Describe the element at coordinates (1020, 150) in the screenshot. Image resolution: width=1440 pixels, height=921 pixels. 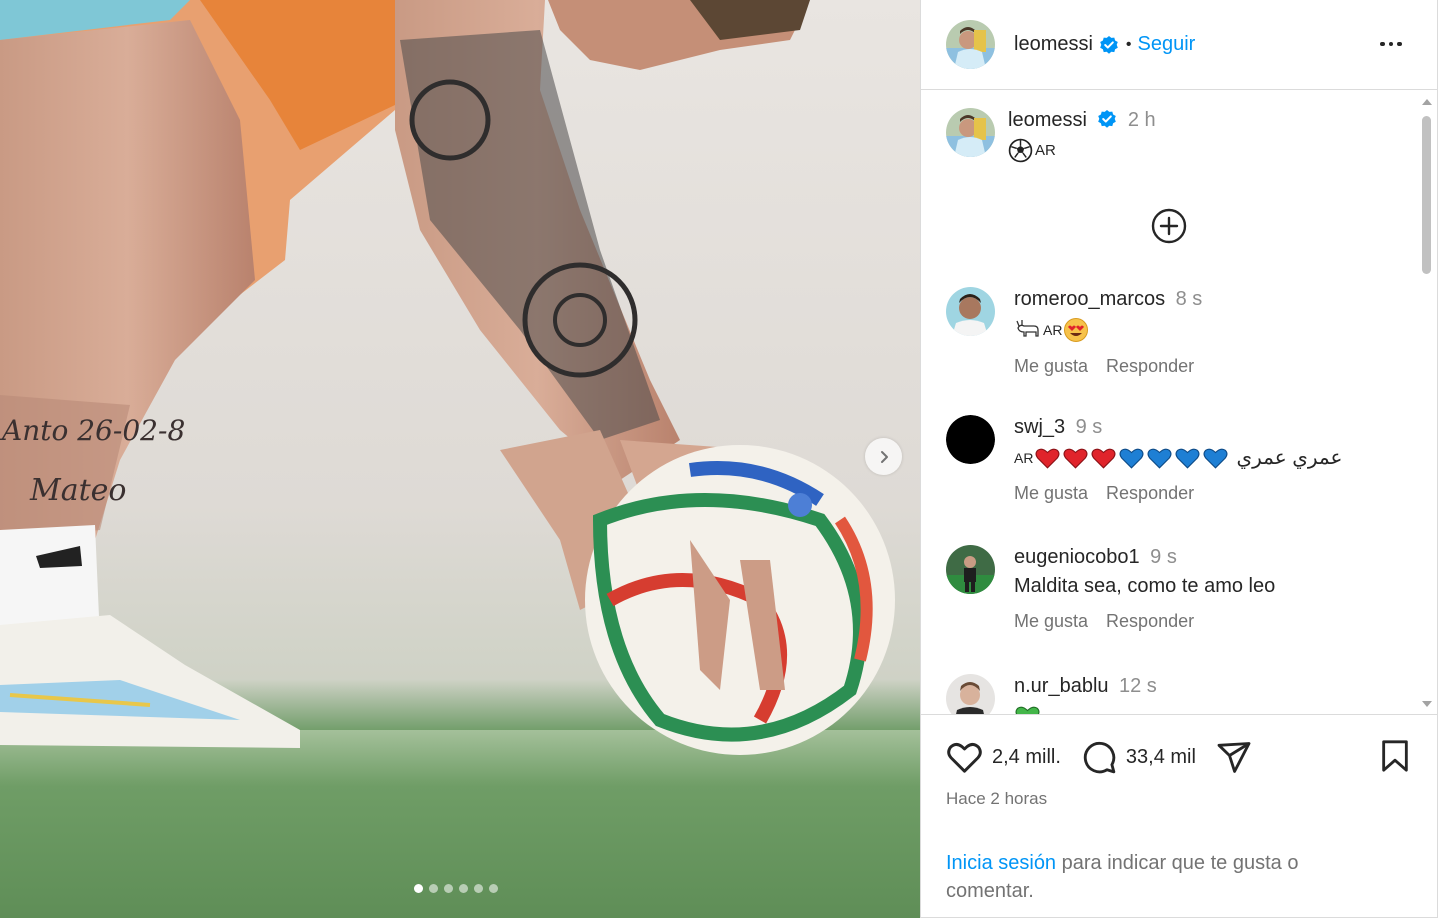
I see `soccer-ball-emoji-icon` at that location.